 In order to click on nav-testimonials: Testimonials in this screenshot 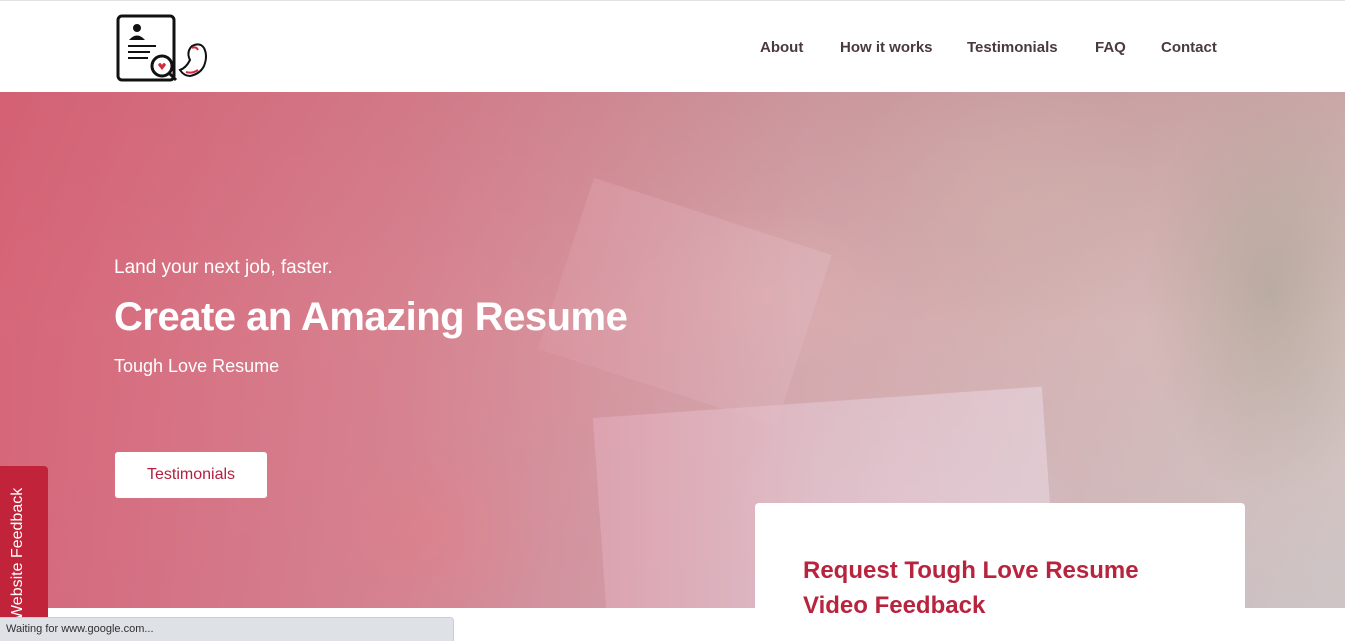, I will do `click(1012, 47)`.